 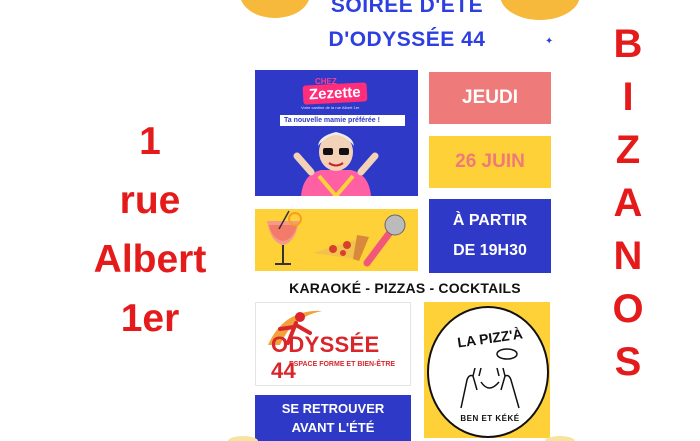 I want to click on city-letter: N, so click(x=628, y=256).